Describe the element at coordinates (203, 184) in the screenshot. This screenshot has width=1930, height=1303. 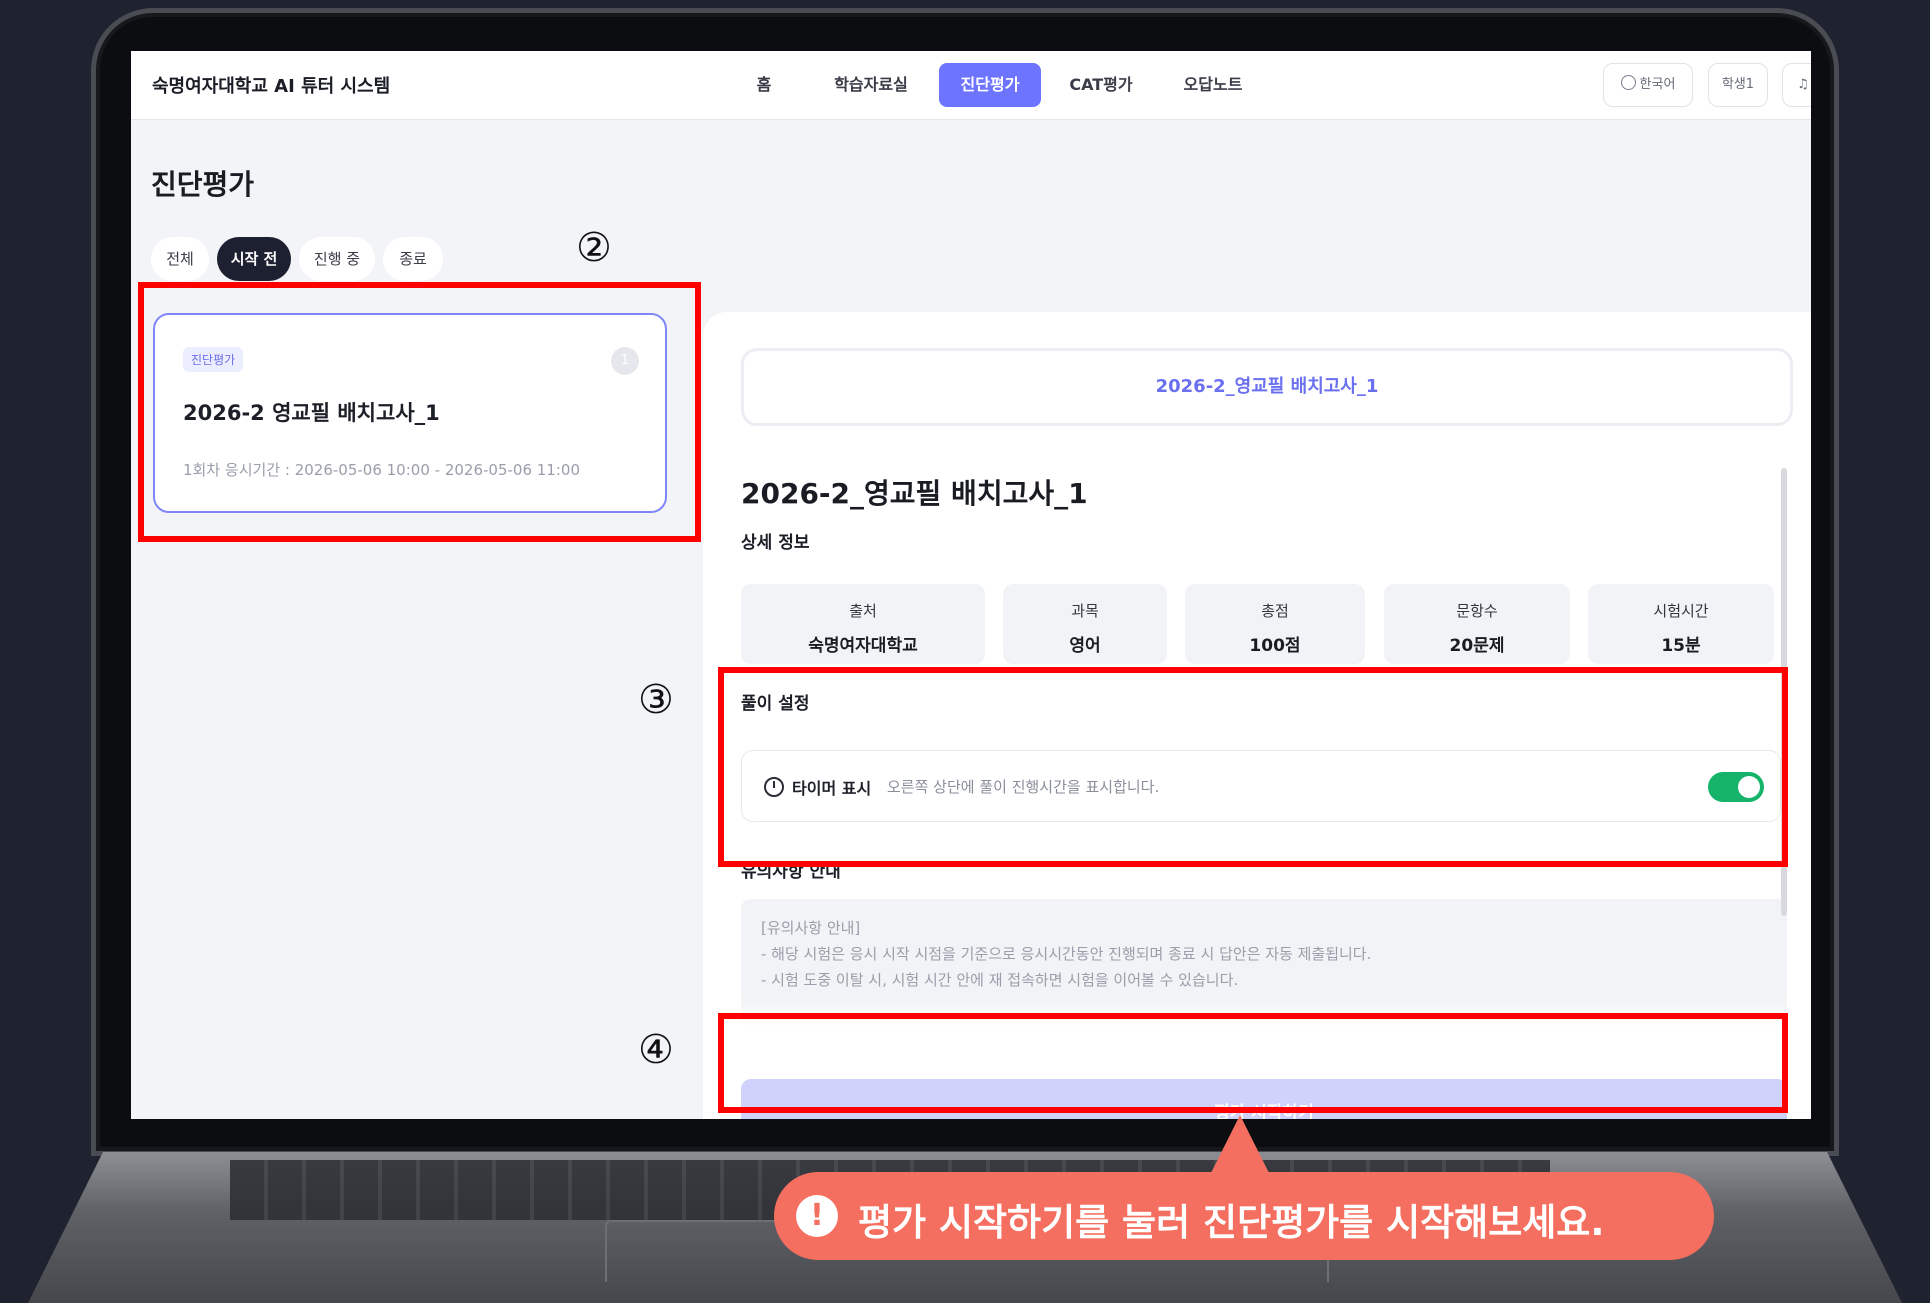
I see `page-title: 진단평가` at that location.